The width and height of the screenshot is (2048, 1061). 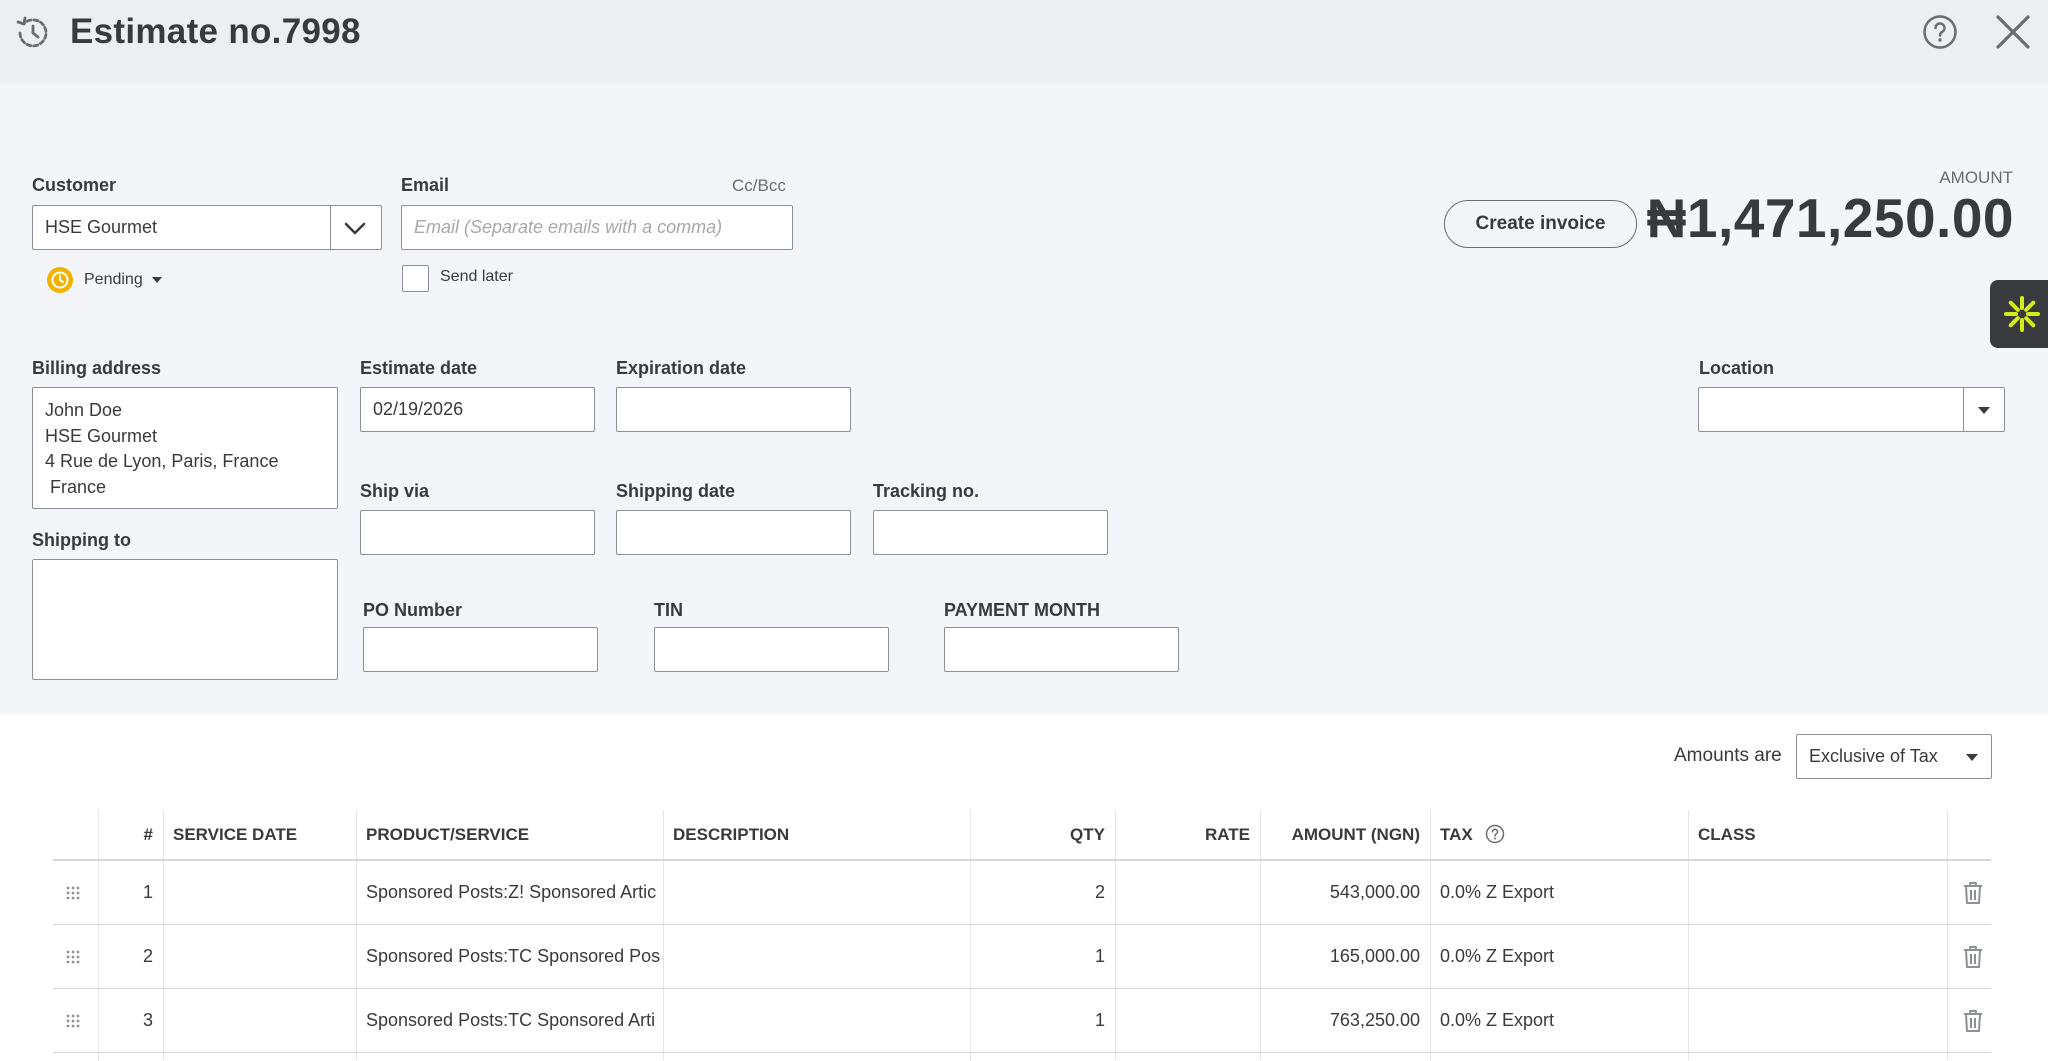 I want to click on customer-label: Customer, so click(x=74, y=185).